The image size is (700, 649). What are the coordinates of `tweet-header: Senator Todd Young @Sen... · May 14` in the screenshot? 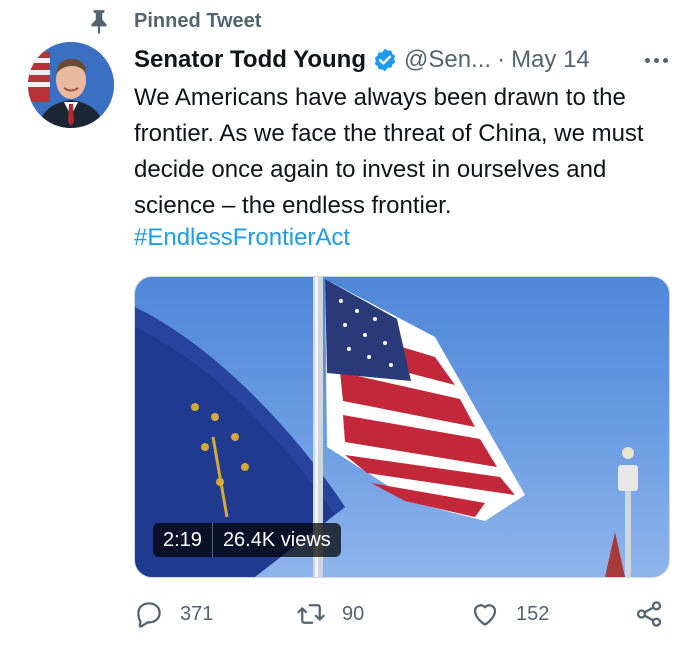 It's located at (407, 60).